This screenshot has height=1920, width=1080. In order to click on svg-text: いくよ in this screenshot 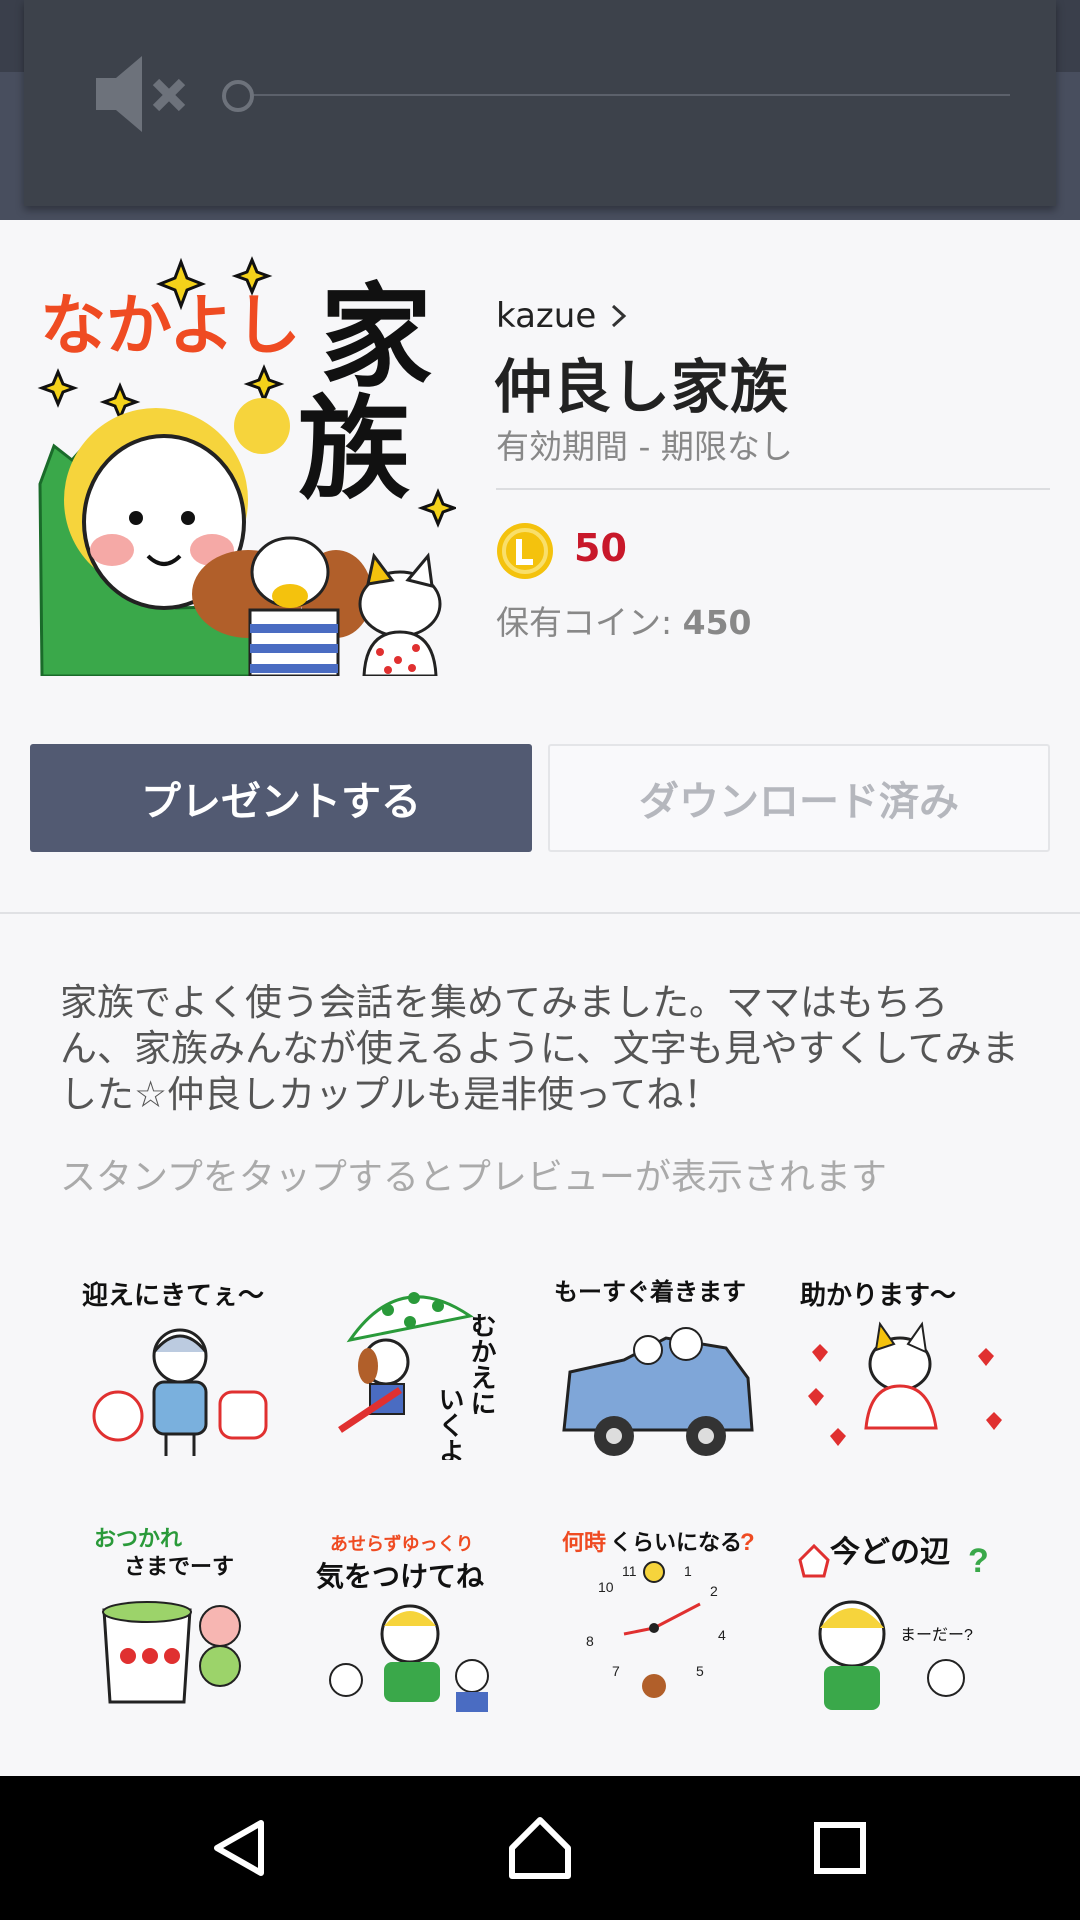, I will do `click(450, 1423)`.